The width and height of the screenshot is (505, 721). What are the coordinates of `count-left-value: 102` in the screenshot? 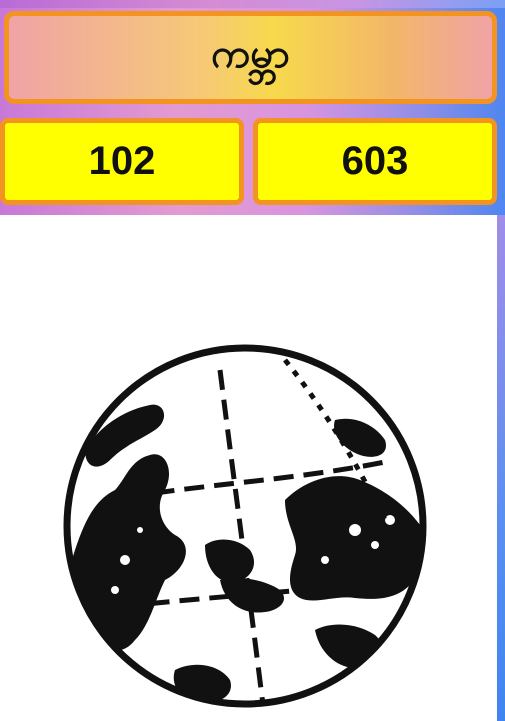 It's located at (122, 161).